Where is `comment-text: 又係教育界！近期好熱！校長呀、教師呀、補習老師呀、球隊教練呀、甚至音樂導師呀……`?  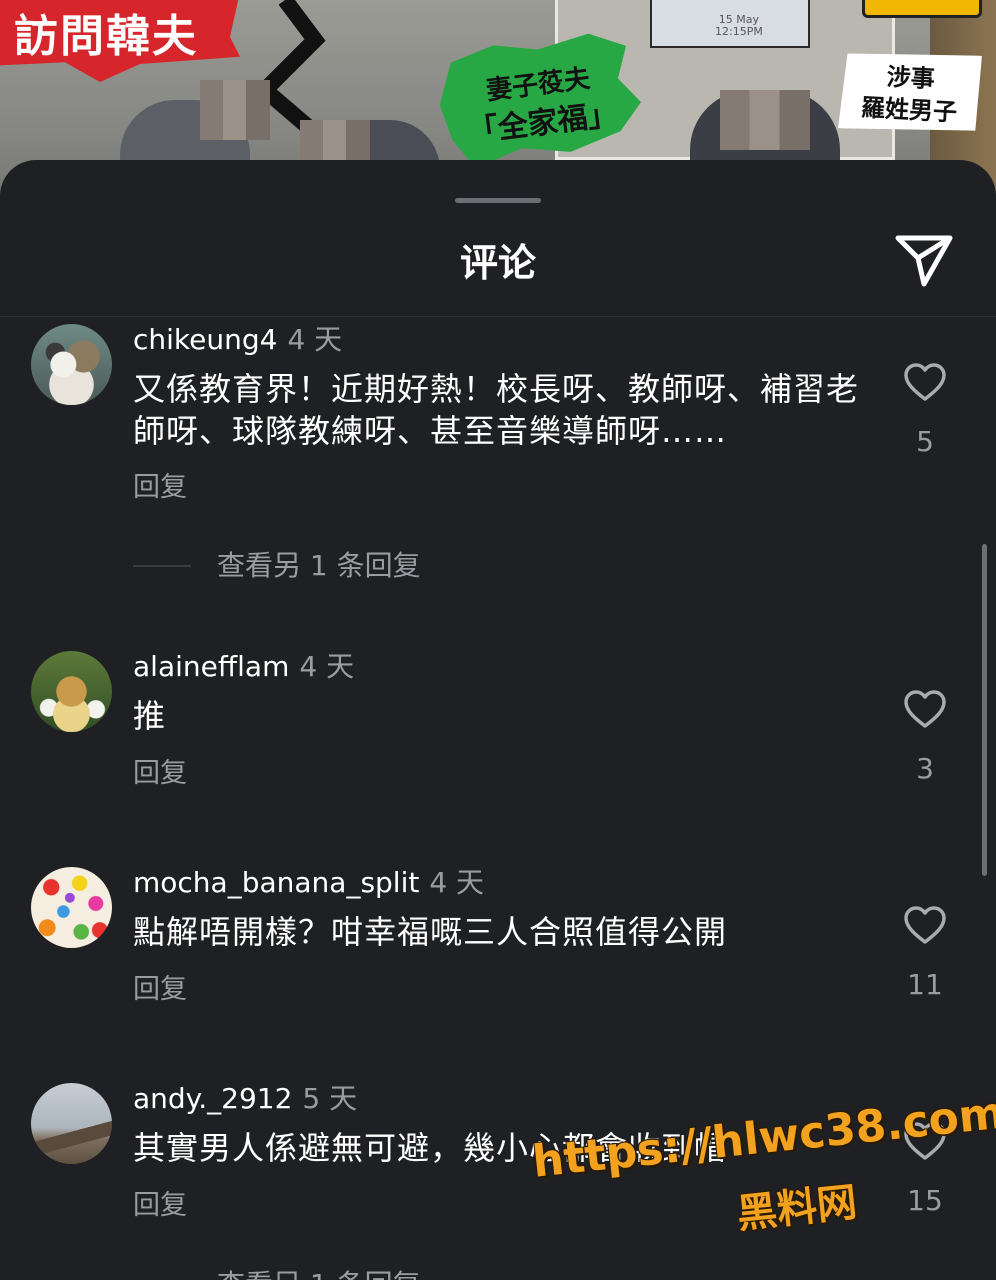 comment-text: 又係教育界！近期好熱！校長呀、教師呀、補習老師呀、球隊教練呀、甚至音樂導師呀…… is located at coordinates (496, 410).